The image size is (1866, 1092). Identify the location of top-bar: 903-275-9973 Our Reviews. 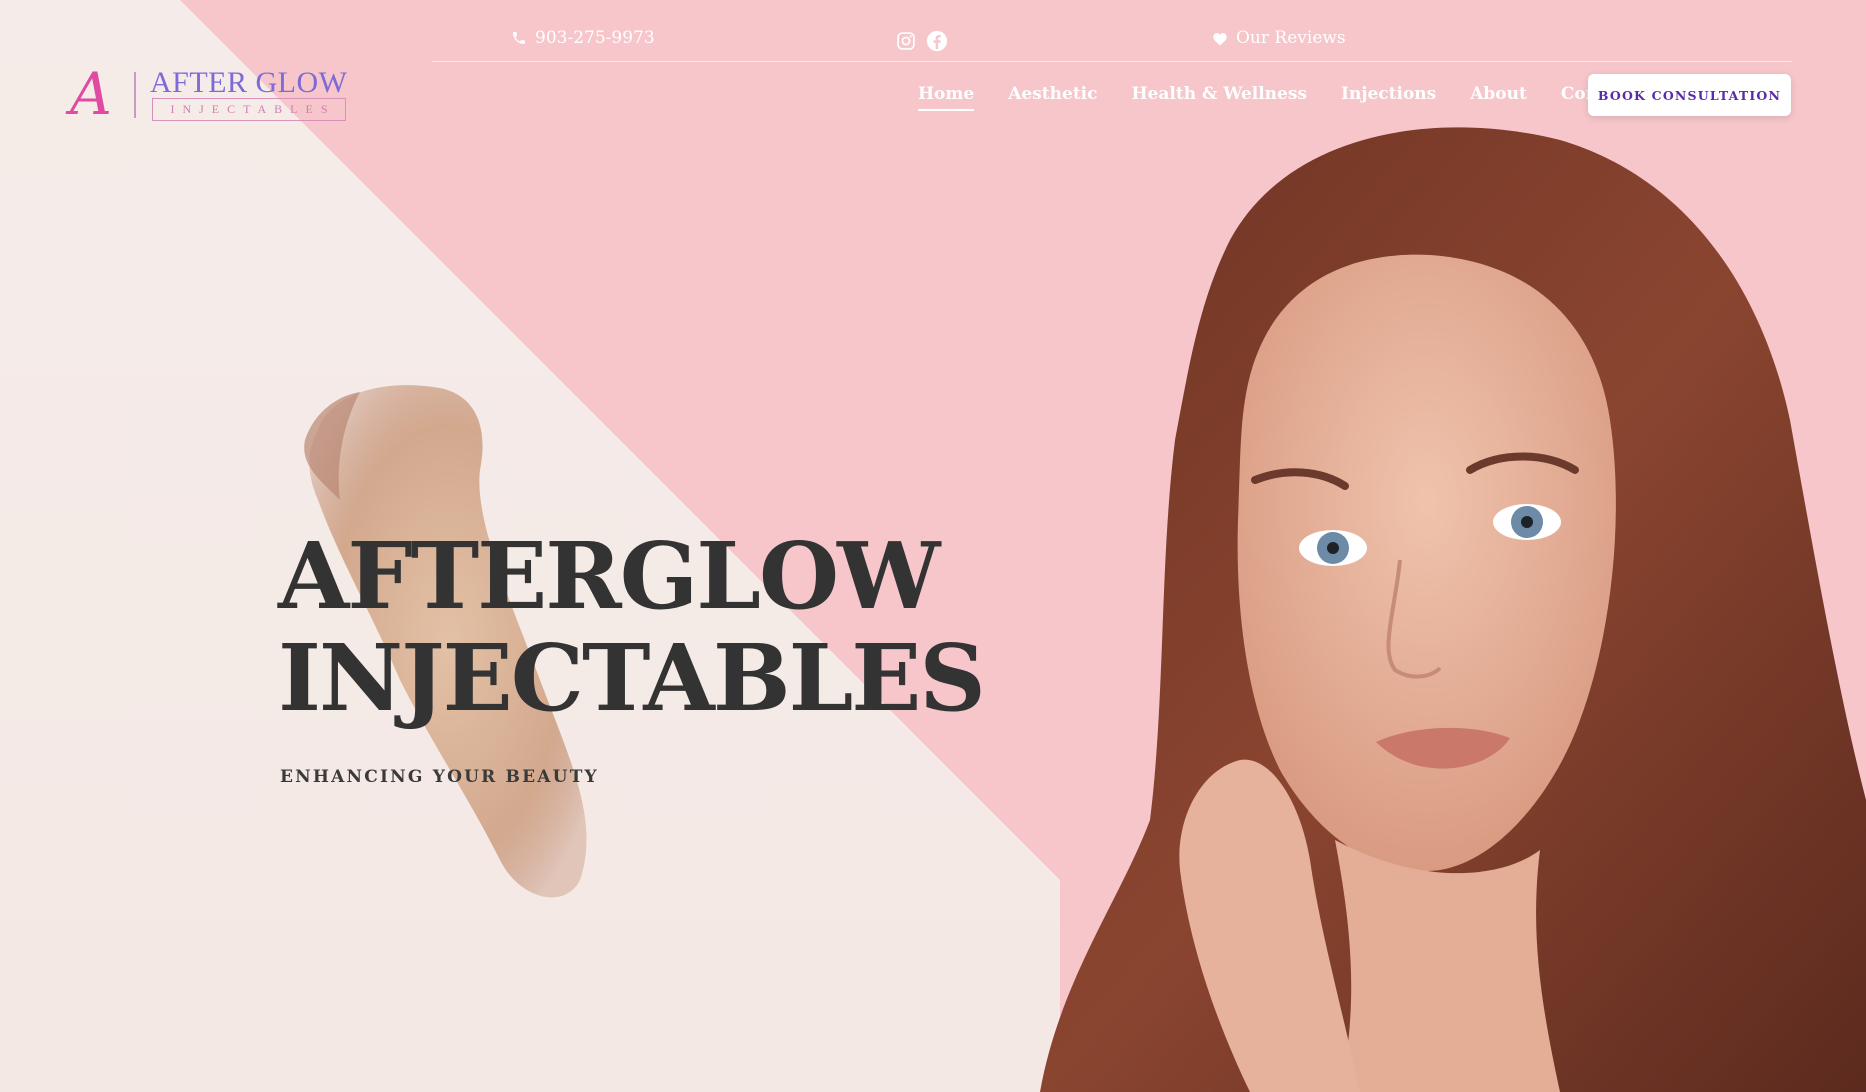
(933, 31).